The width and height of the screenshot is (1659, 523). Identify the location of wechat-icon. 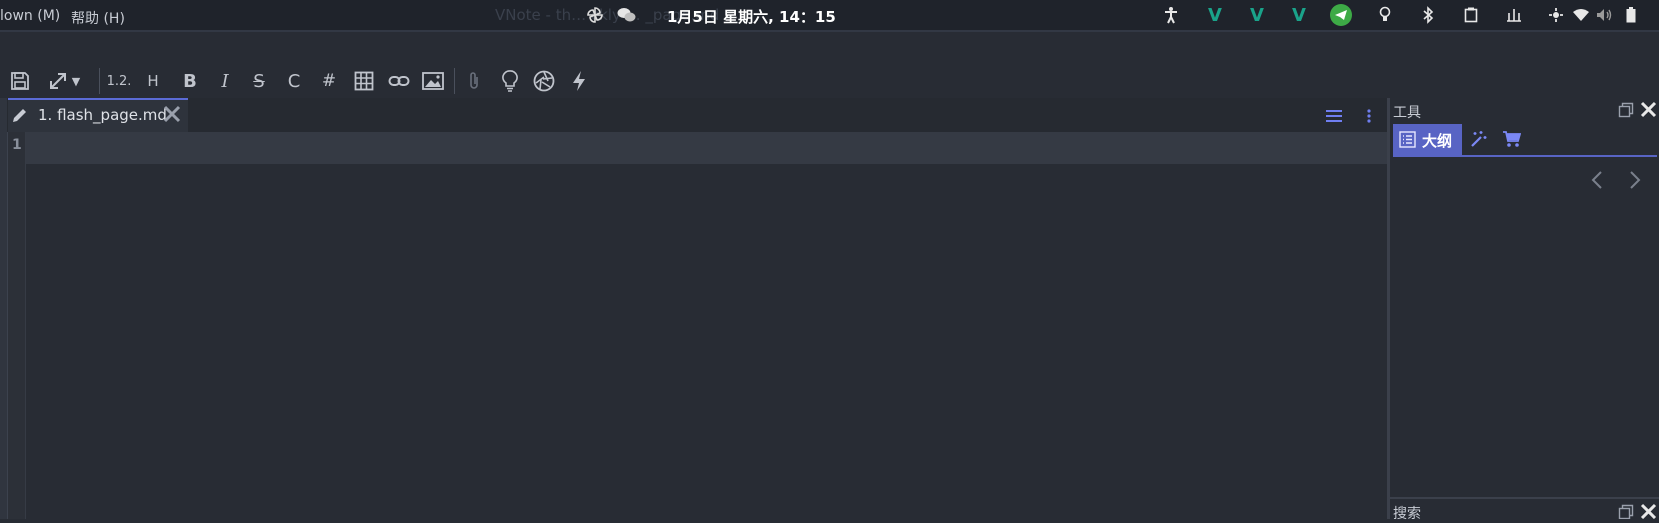
(627, 15).